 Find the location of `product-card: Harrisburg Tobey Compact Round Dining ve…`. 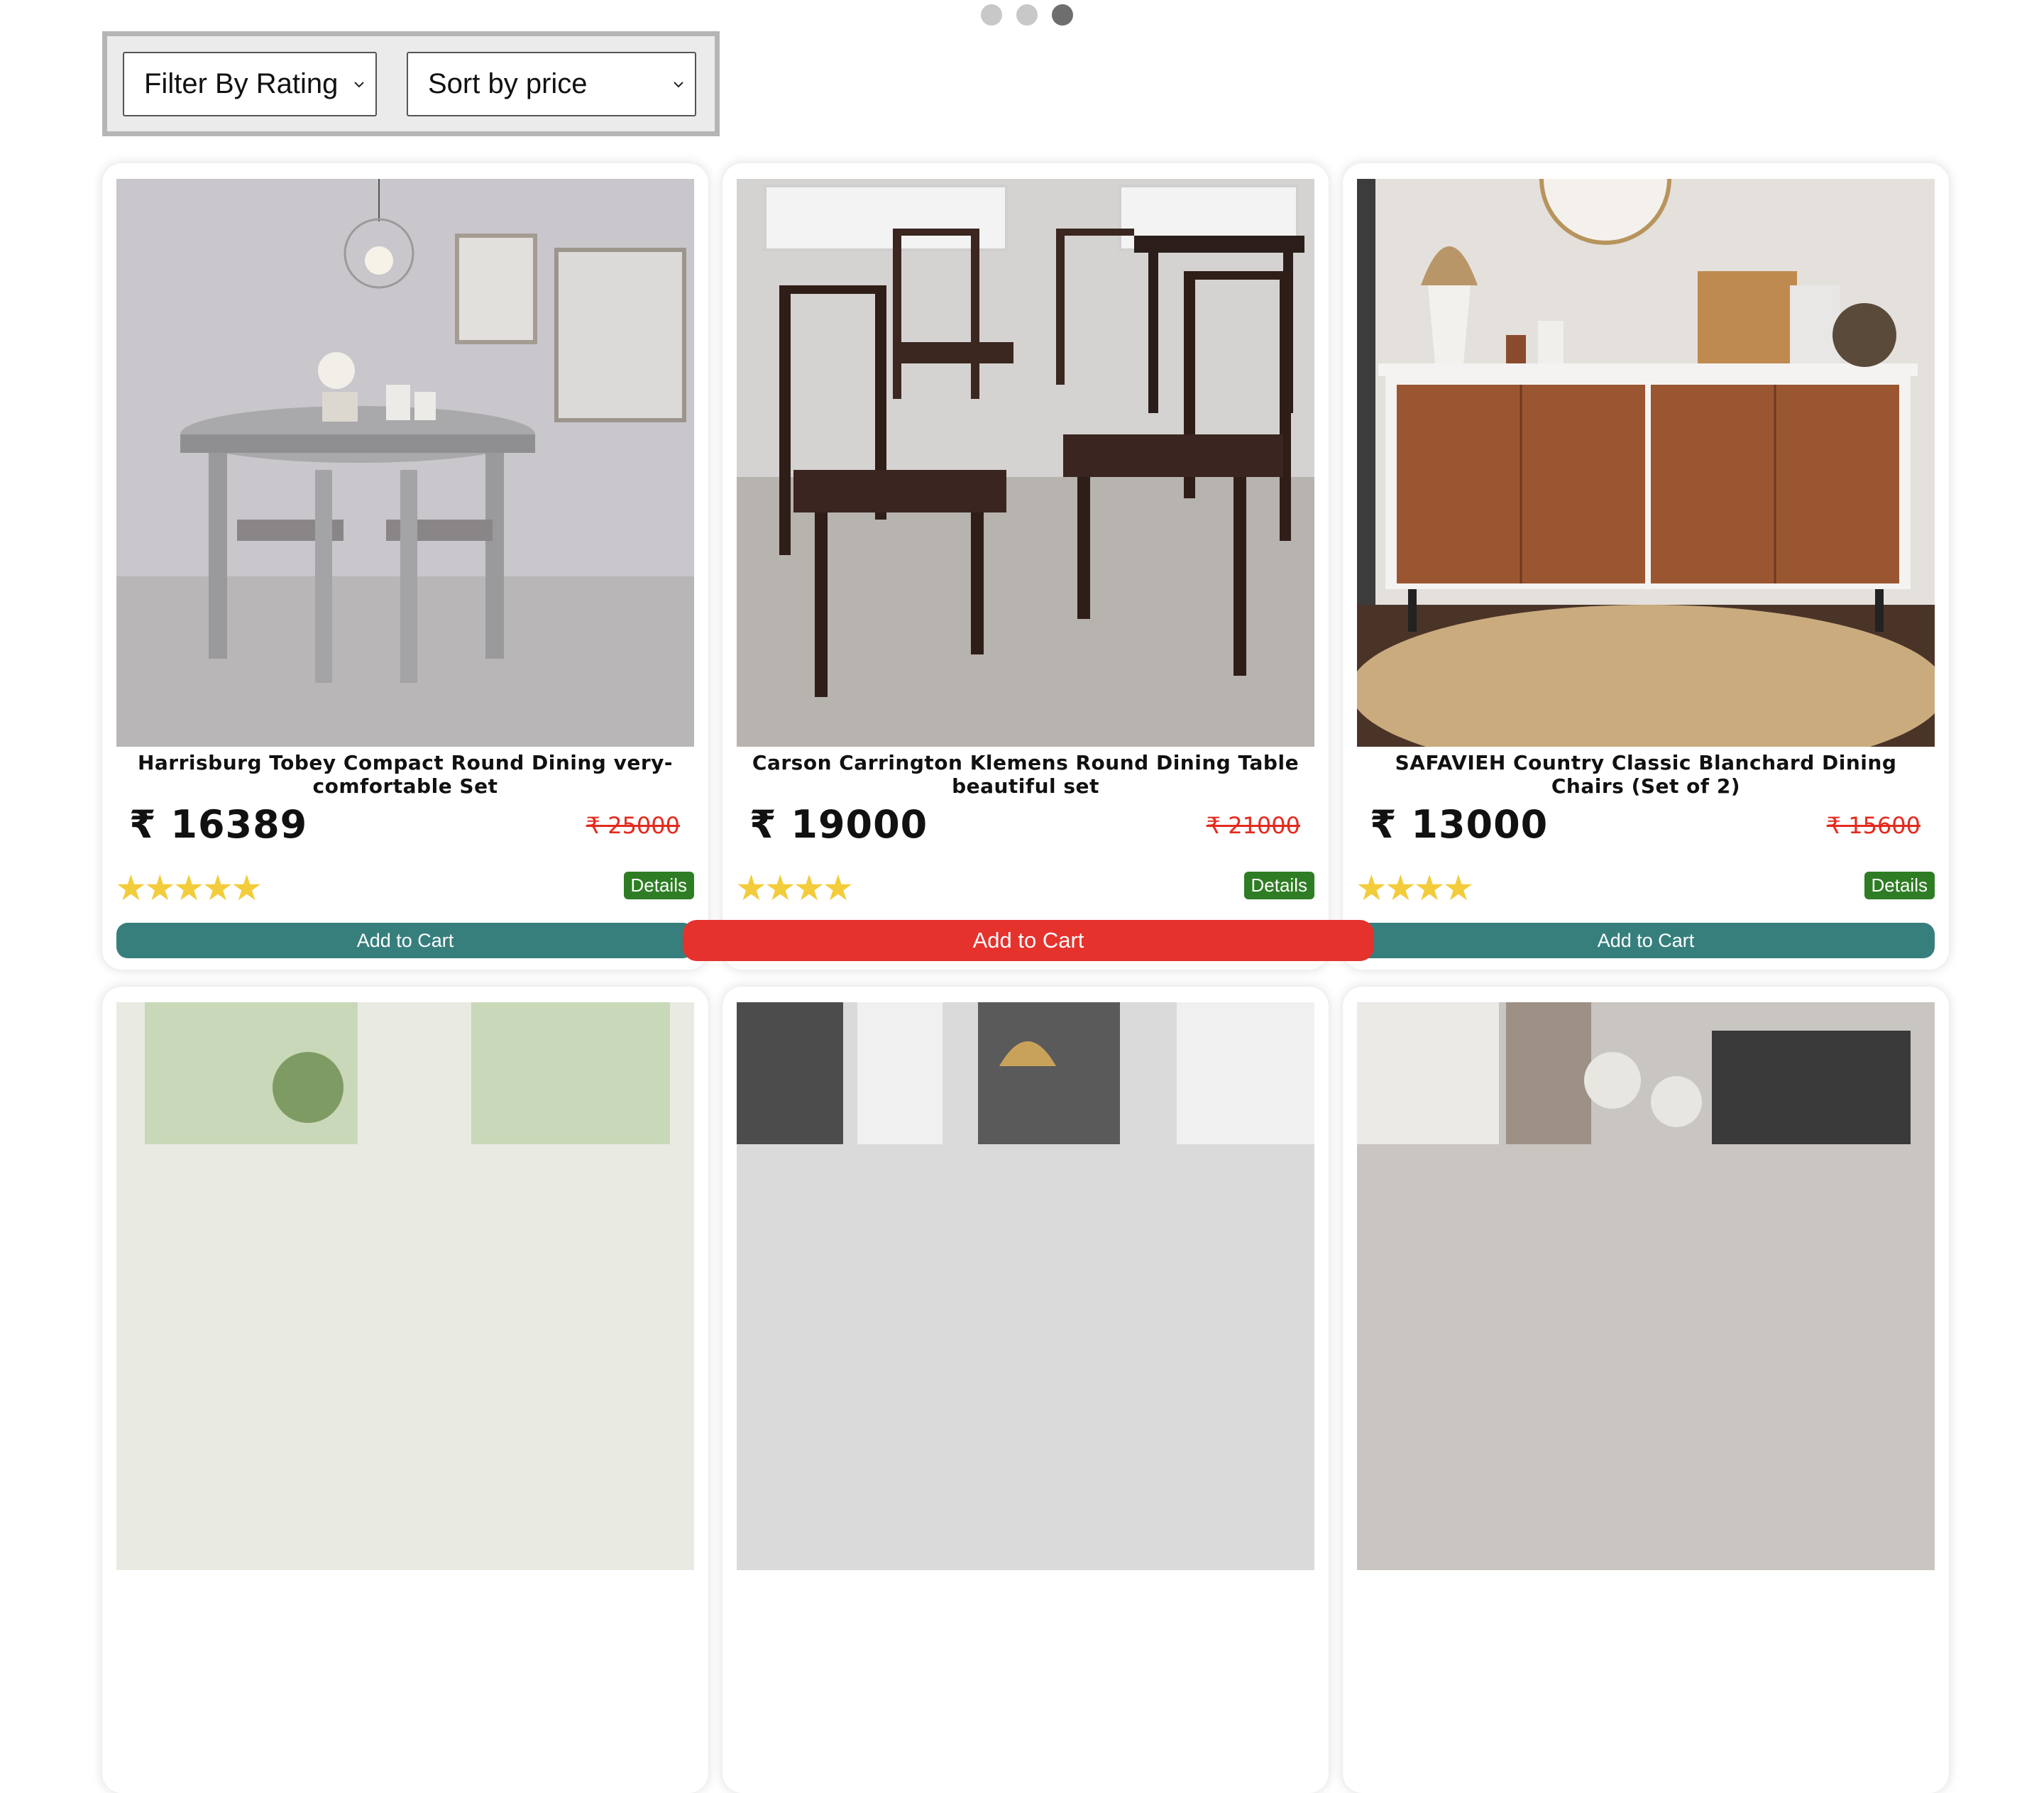

product-card: Harrisburg Tobey Compact Round Dining ve… is located at coordinates (405, 566).